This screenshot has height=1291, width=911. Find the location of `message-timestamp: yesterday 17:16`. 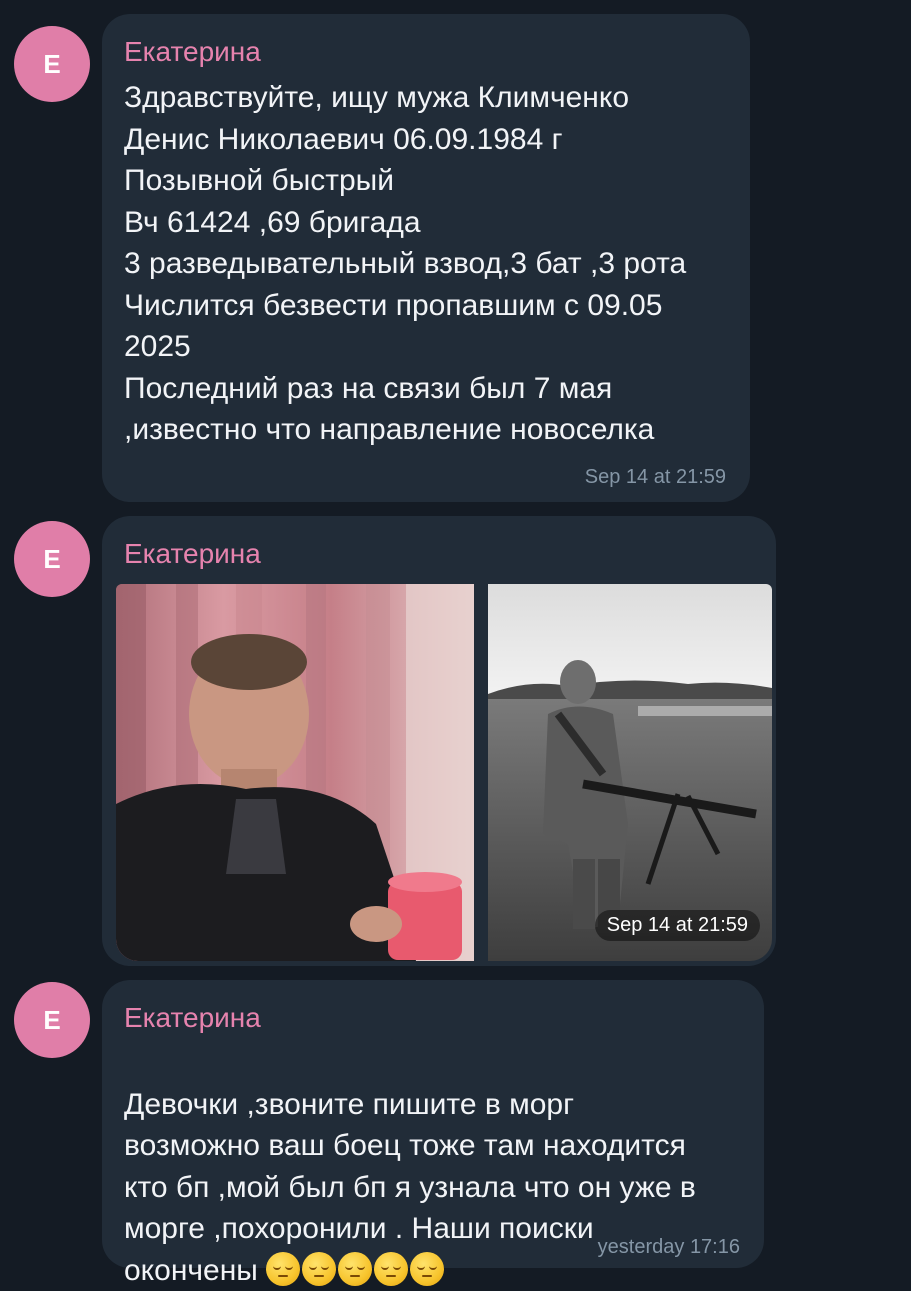

message-timestamp: yesterday 17:16 is located at coordinates (668, 1247).